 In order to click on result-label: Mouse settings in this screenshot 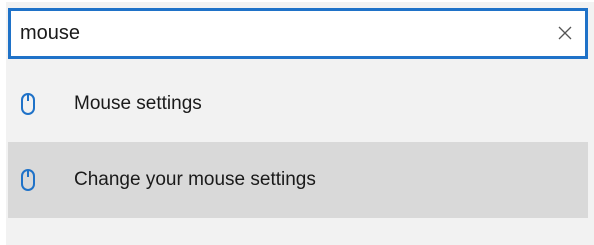, I will do `click(138, 103)`.